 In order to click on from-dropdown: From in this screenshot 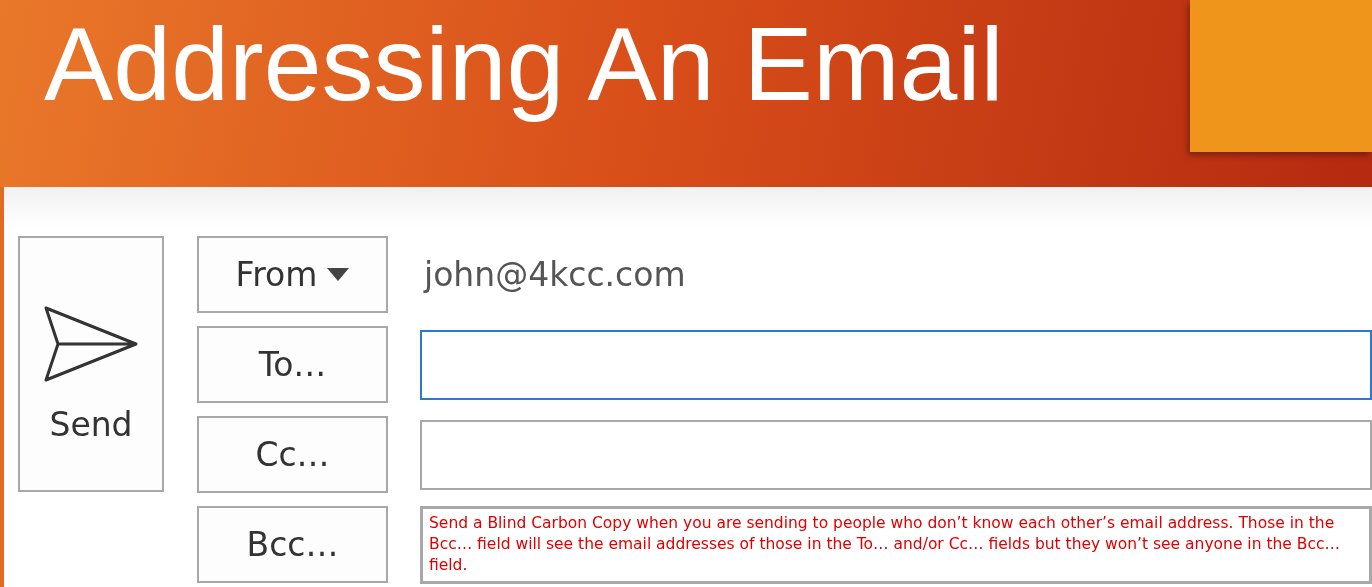, I will do `click(292, 274)`.